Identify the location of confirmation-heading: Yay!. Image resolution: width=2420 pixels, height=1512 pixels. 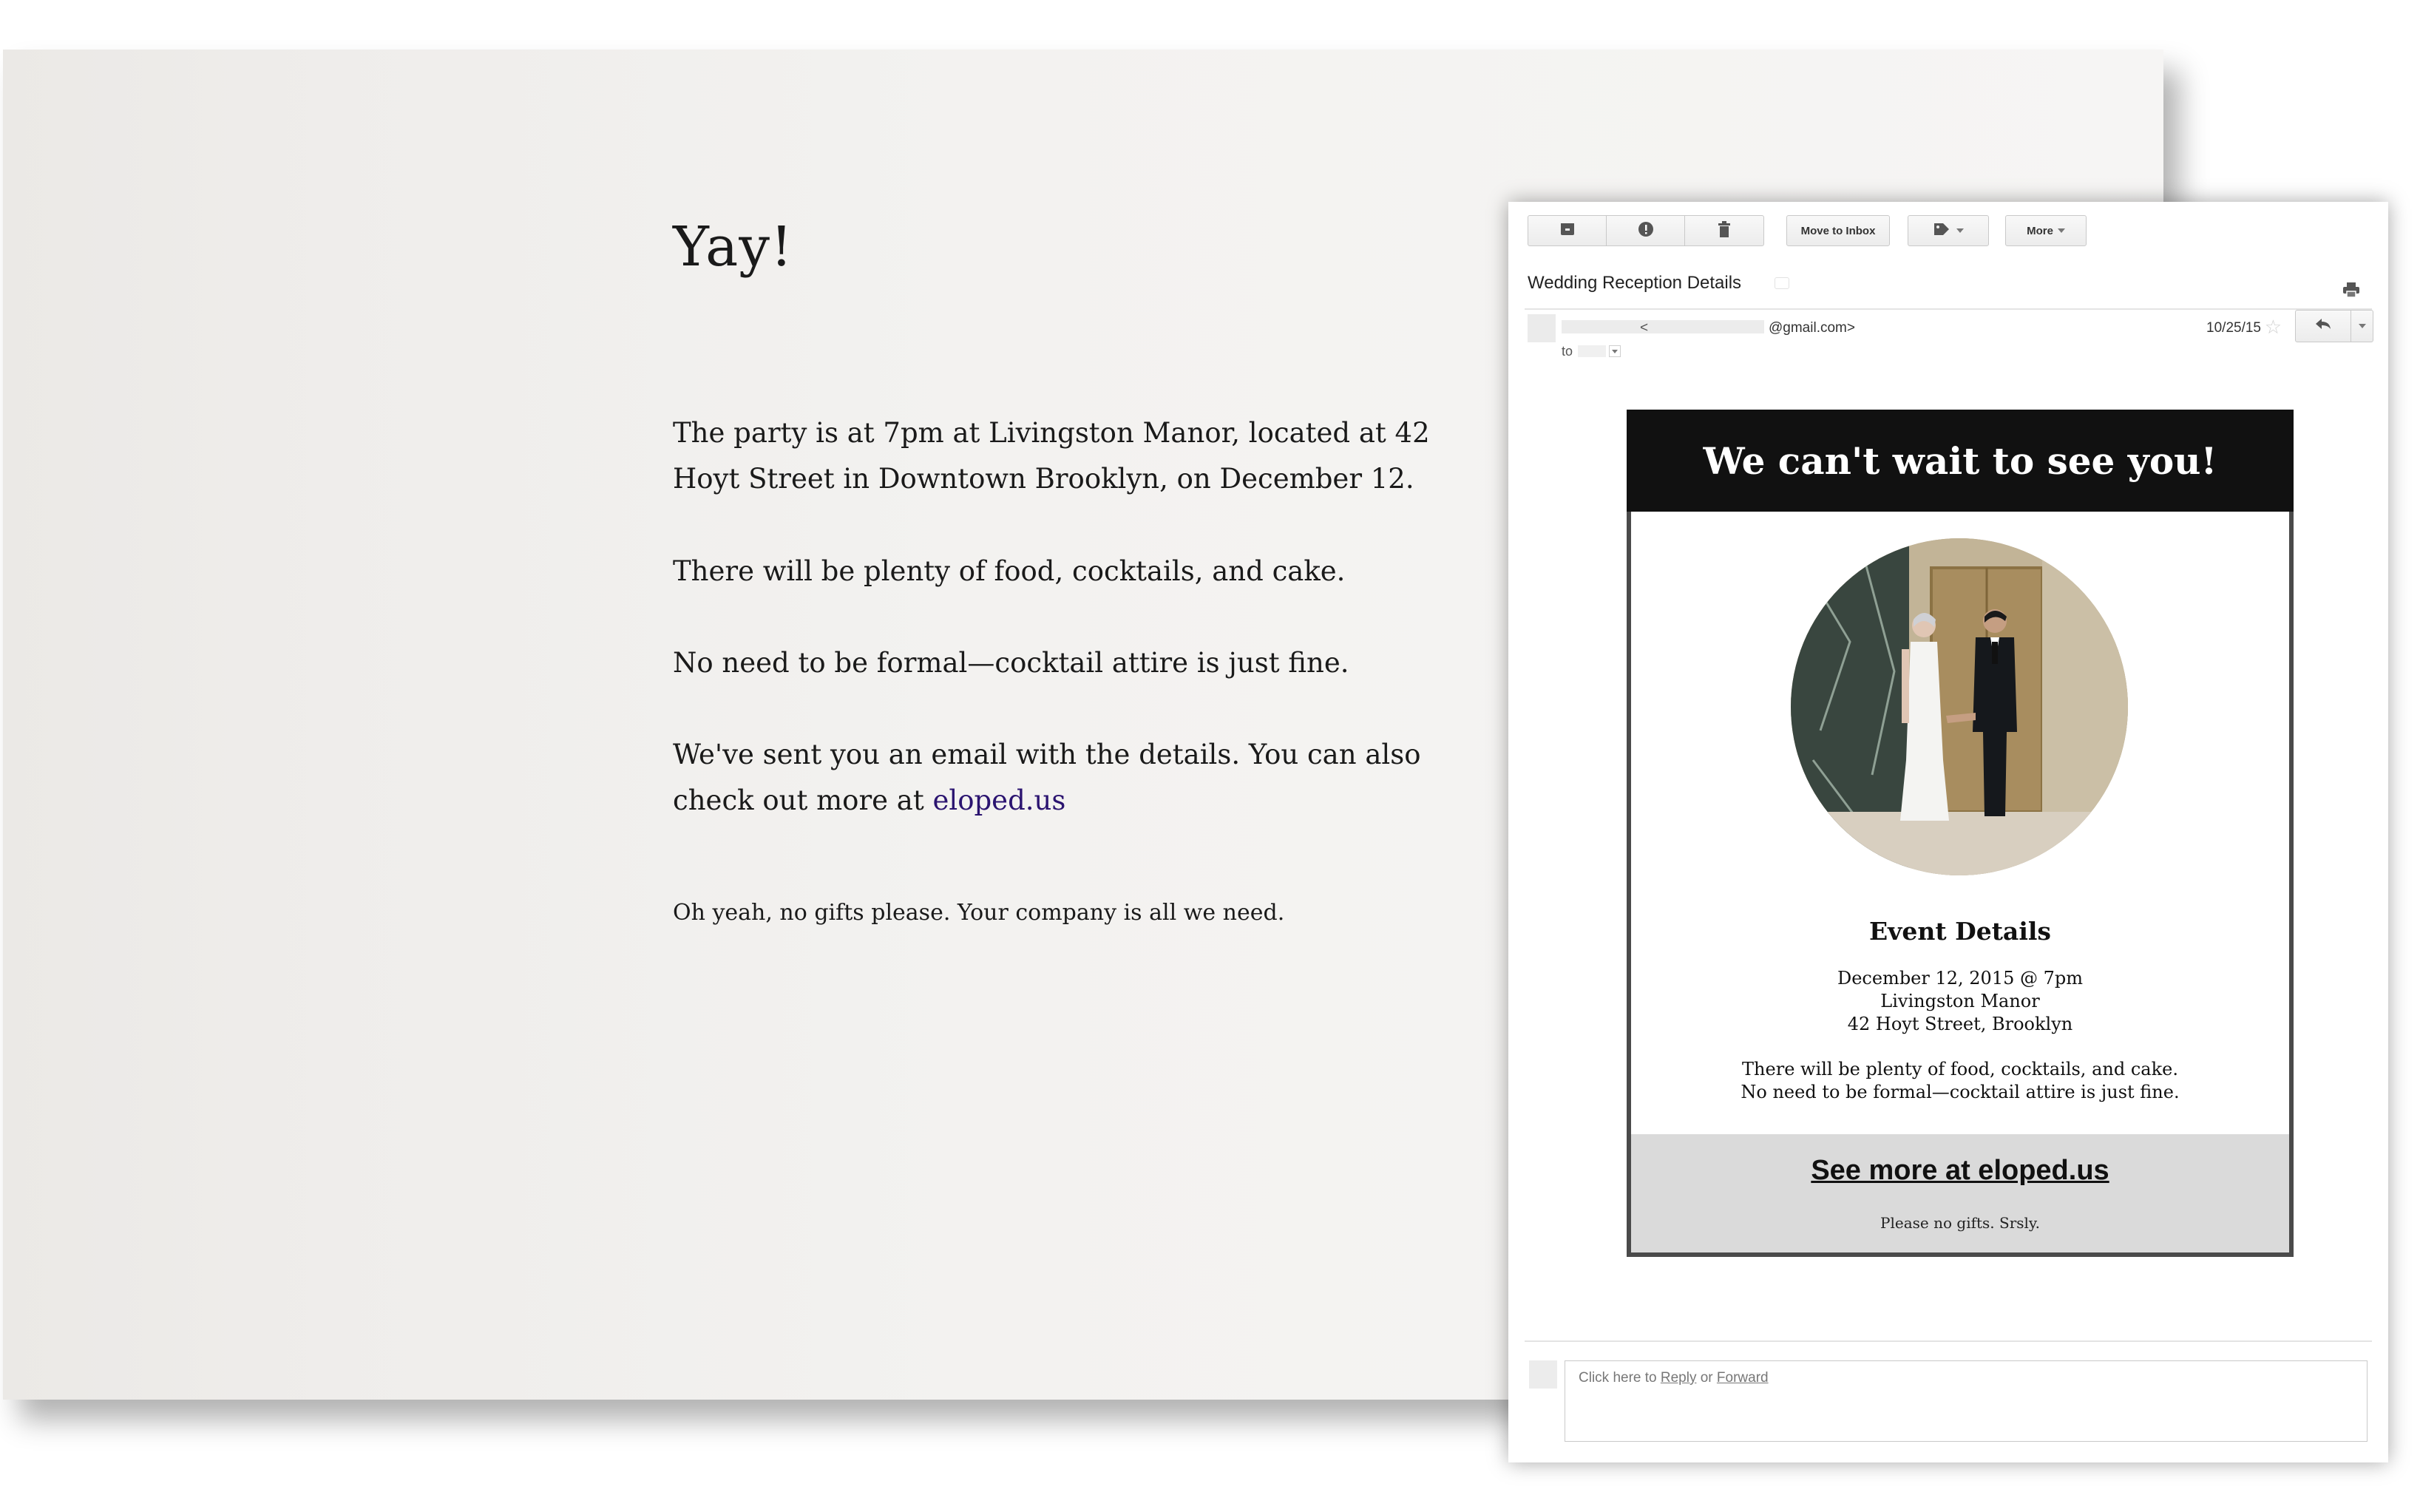
(733, 247).